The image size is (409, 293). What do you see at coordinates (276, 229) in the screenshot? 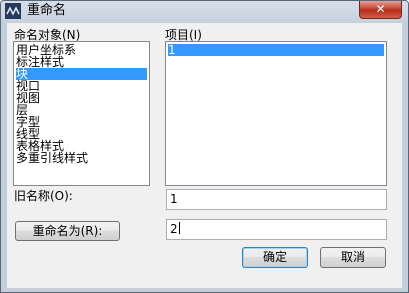
I see `new-name-field: 2` at bounding box center [276, 229].